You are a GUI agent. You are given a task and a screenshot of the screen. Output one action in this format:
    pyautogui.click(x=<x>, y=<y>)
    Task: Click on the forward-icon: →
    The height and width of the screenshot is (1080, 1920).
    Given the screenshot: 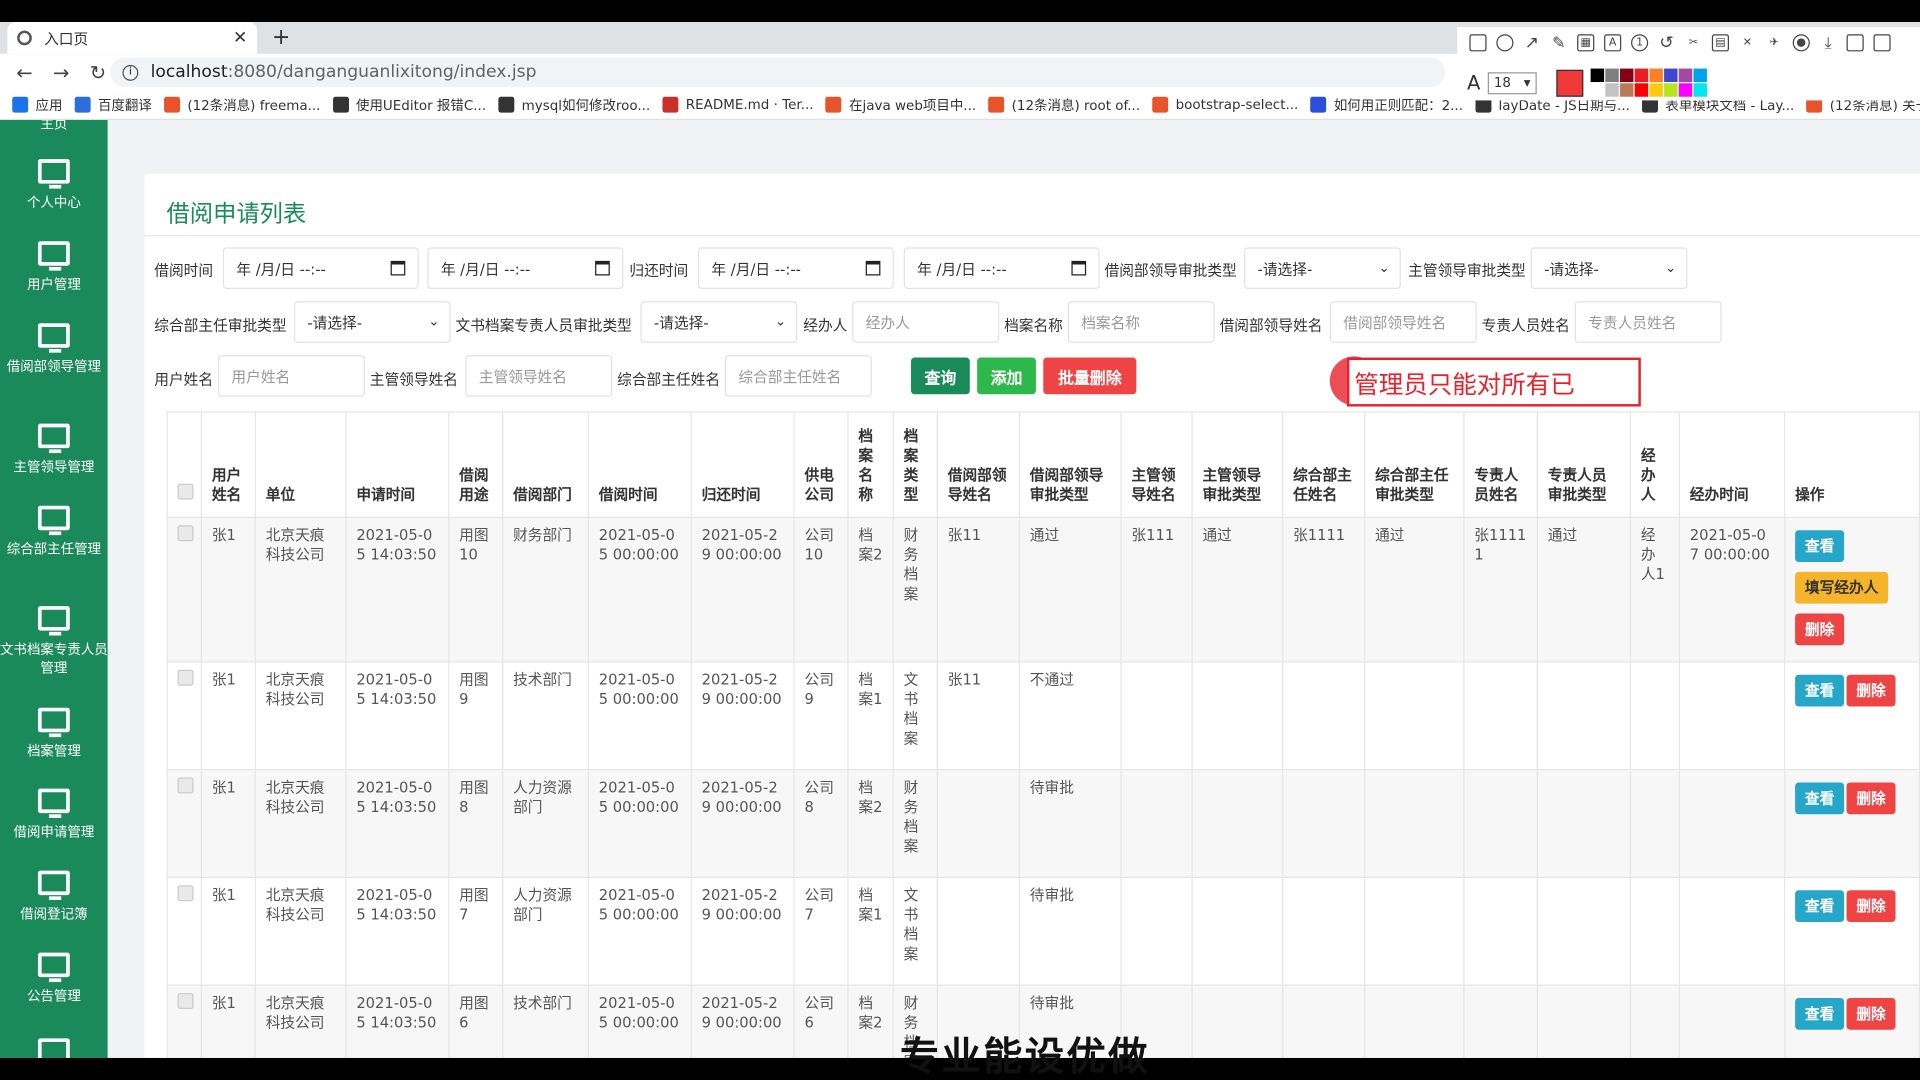 What is the action you would take?
    pyautogui.click(x=61, y=72)
    